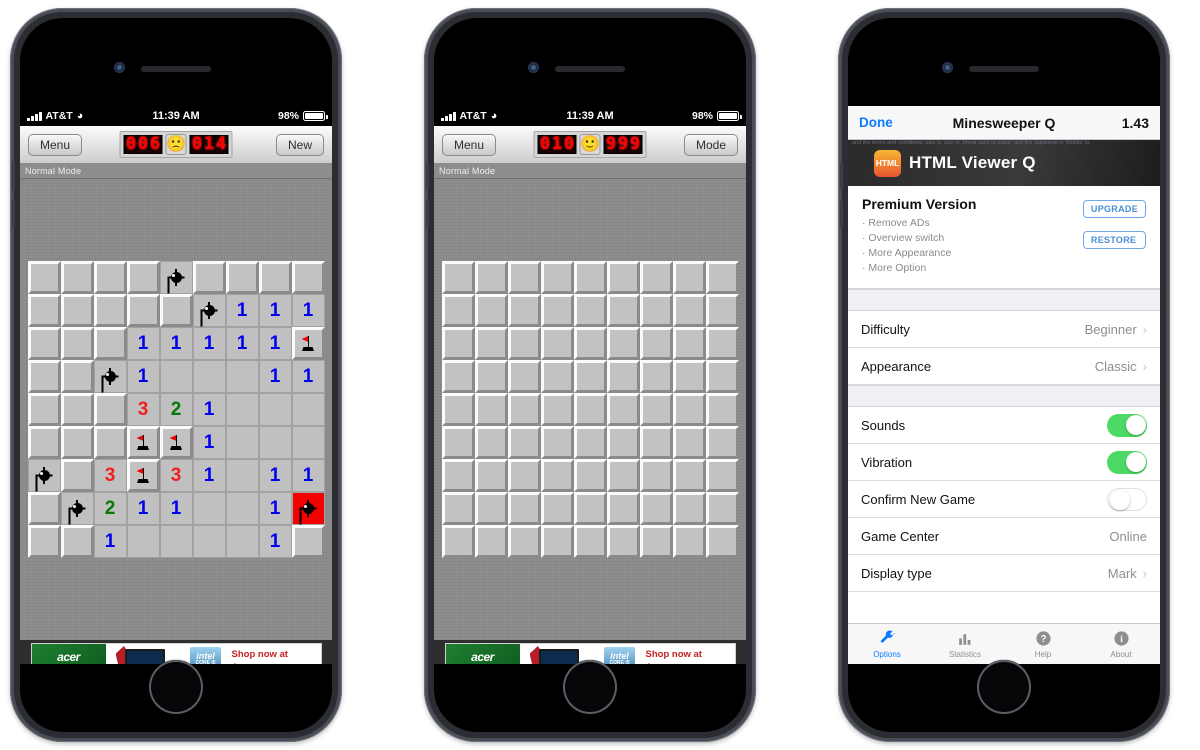 Image resolution: width=1200 pixels, height=750 pixels. What do you see at coordinates (1004, 536) in the screenshot?
I see `settings-row-game-center: Game Center Online` at bounding box center [1004, 536].